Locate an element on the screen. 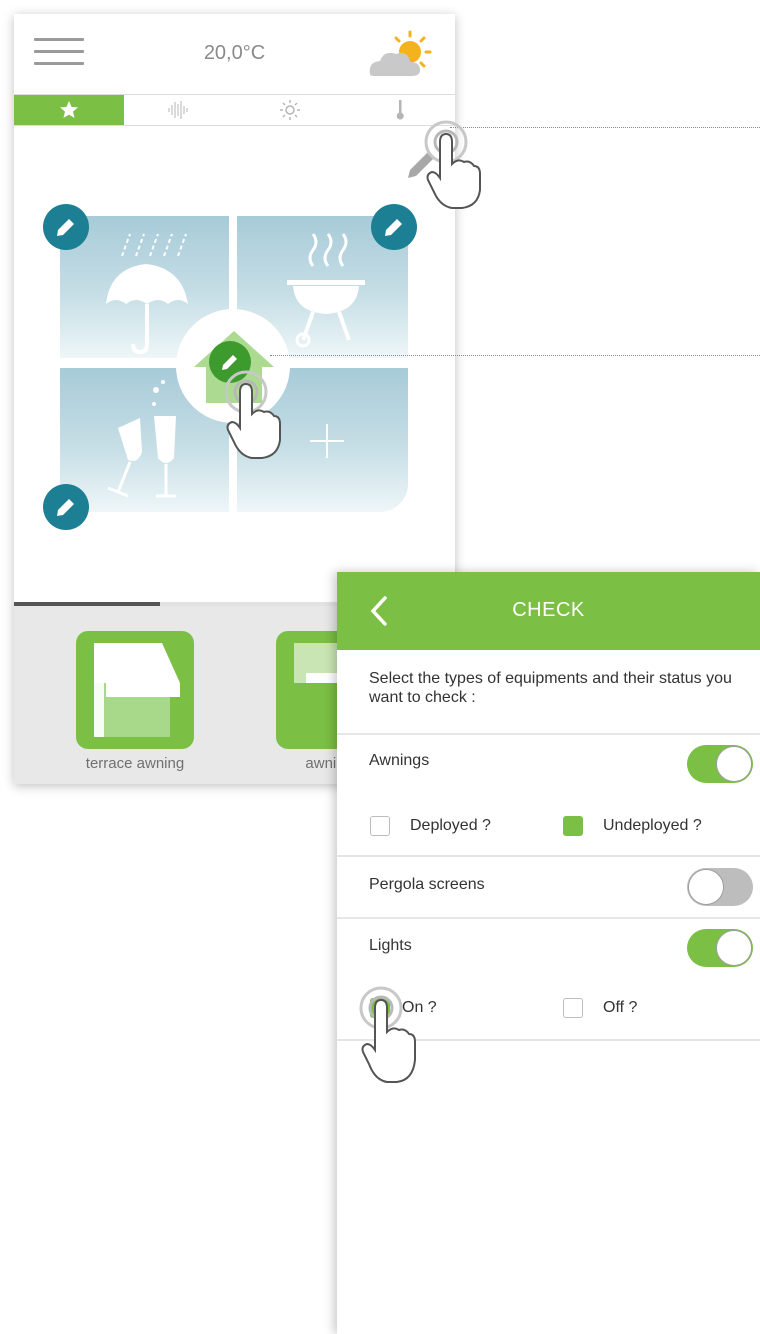 Image resolution: width=760 pixels, height=1334 pixels. option-undeployed: Undeployed ? is located at coordinates (632, 826).